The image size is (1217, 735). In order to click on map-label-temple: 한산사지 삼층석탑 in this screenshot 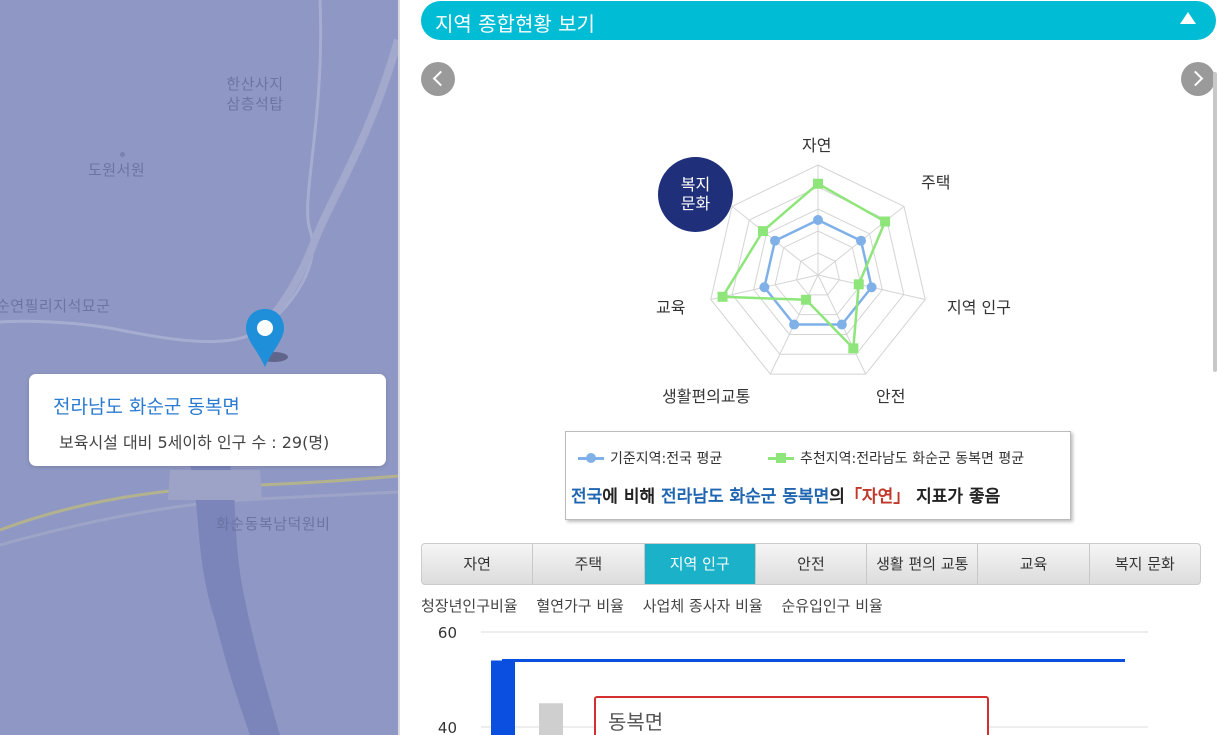, I will do `click(255, 94)`.